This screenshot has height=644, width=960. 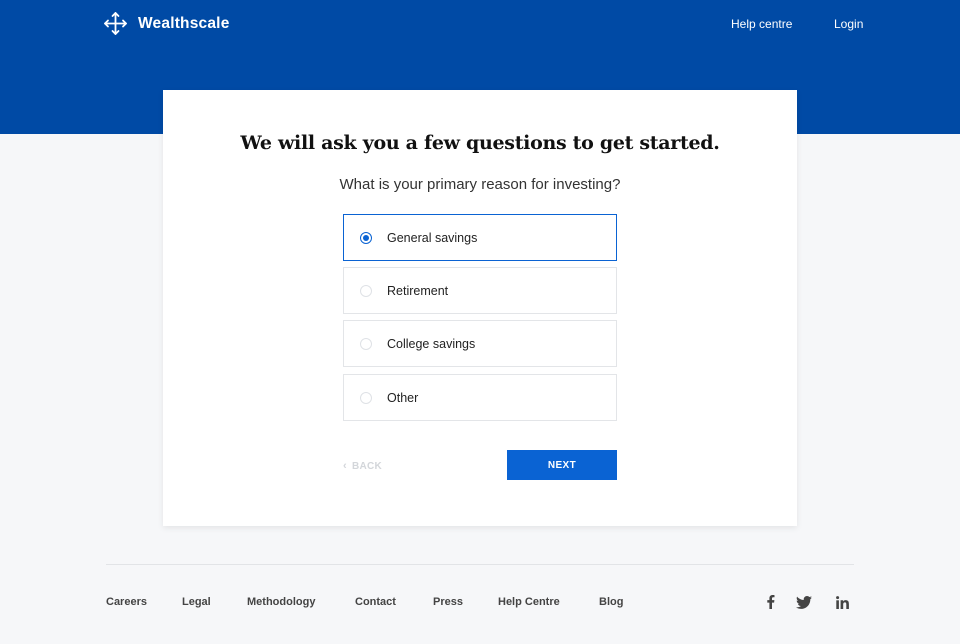 What do you see at coordinates (761, 24) in the screenshot?
I see `help-centre-link: Help centre` at bounding box center [761, 24].